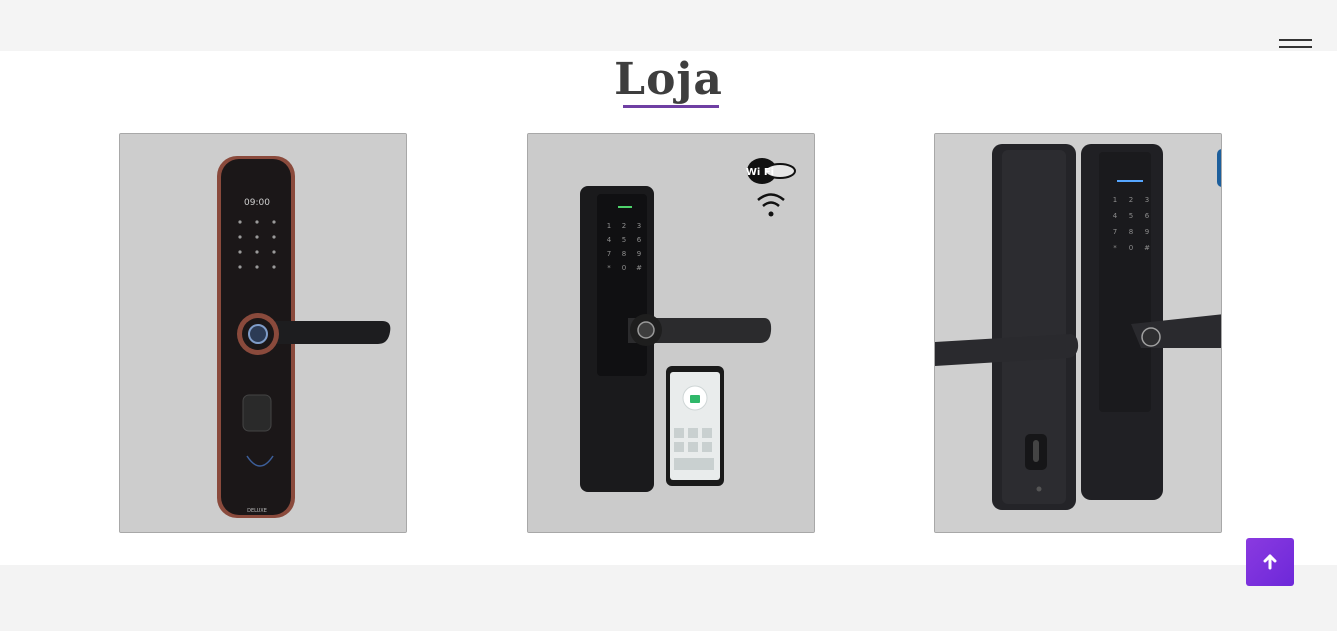  Describe the element at coordinates (257, 203) in the screenshot. I see `lock-screen-time: 09:00` at that location.